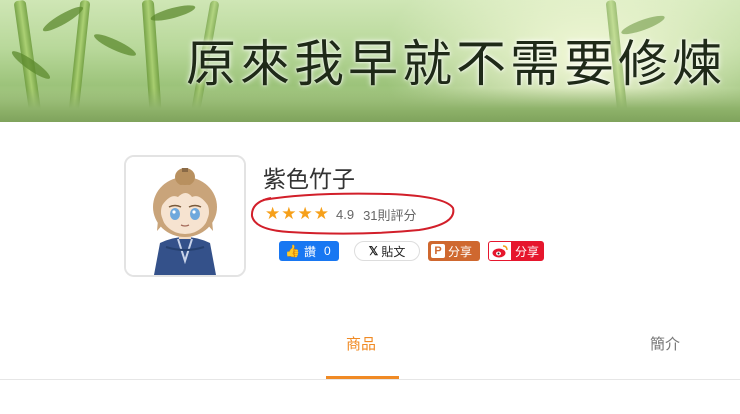 This screenshot has height=414, width=740. What do you see at coordinates (460, 251) in the screenshot?
I see `plurk-share-label: 分享` at bounding box center [460, 251].